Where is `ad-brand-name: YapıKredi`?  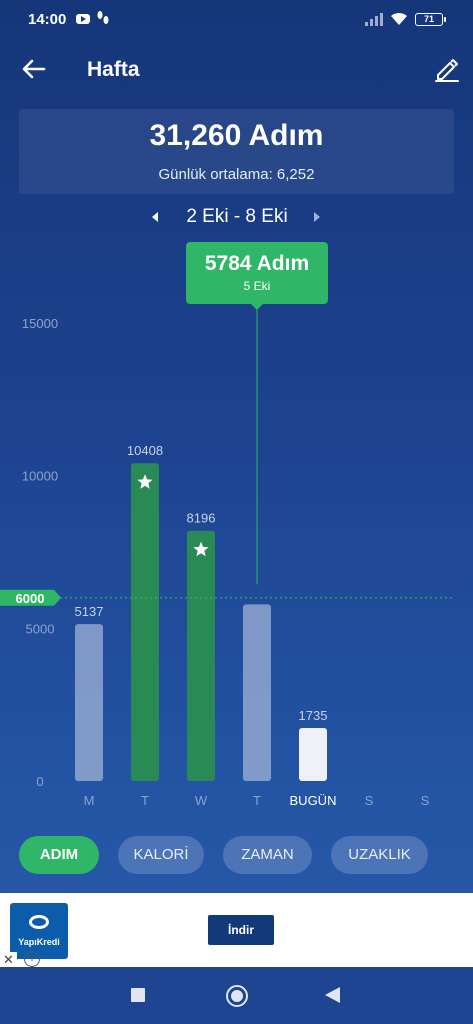 ad-brand-name: YapıKredi is located at coordinates (39, 942).